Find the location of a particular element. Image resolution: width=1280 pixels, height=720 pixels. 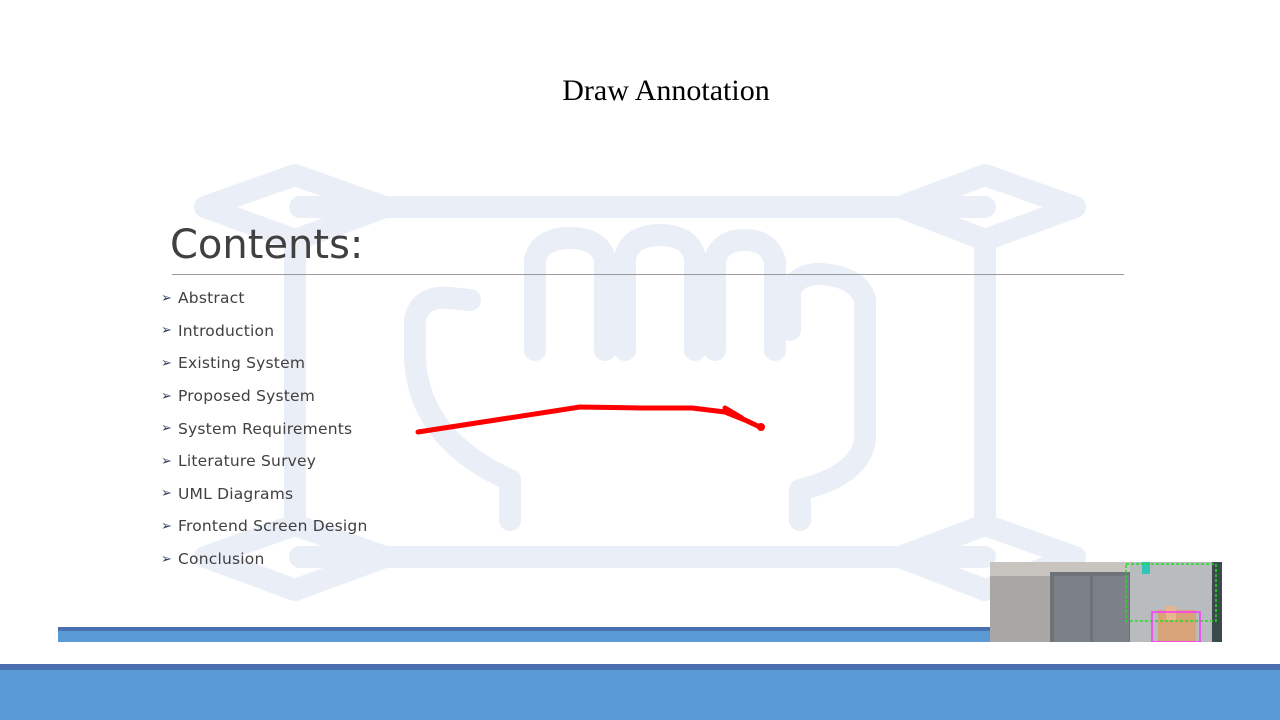

window-footer-bar is located at coordinates (640, 692).